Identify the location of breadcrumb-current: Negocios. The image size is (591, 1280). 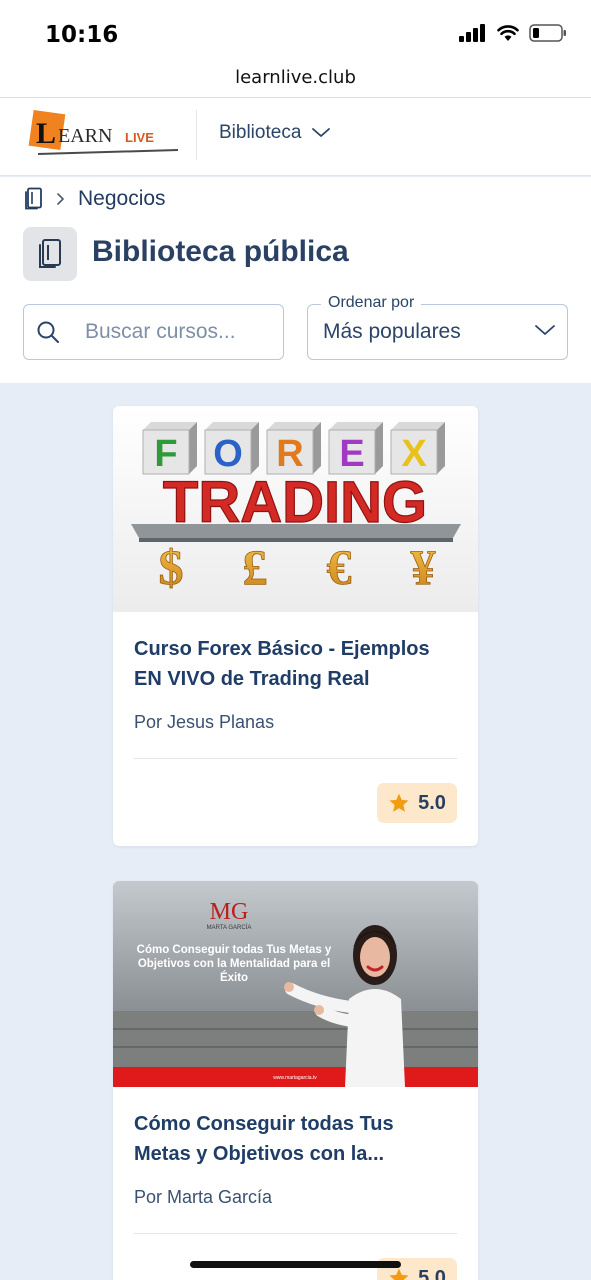
(122, 199).